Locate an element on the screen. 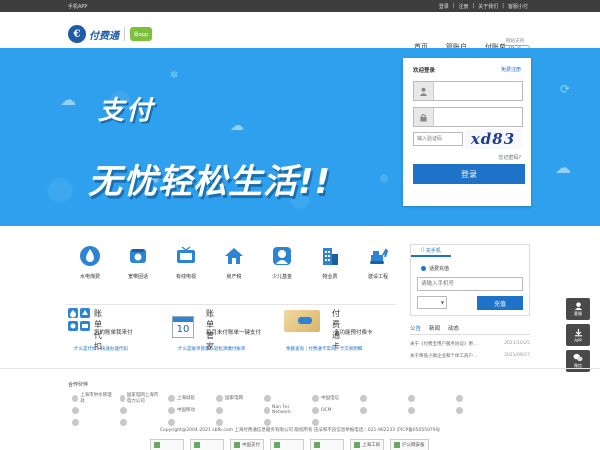  service-child-fund: 少儿基金 is located at coordinates (282, 262).